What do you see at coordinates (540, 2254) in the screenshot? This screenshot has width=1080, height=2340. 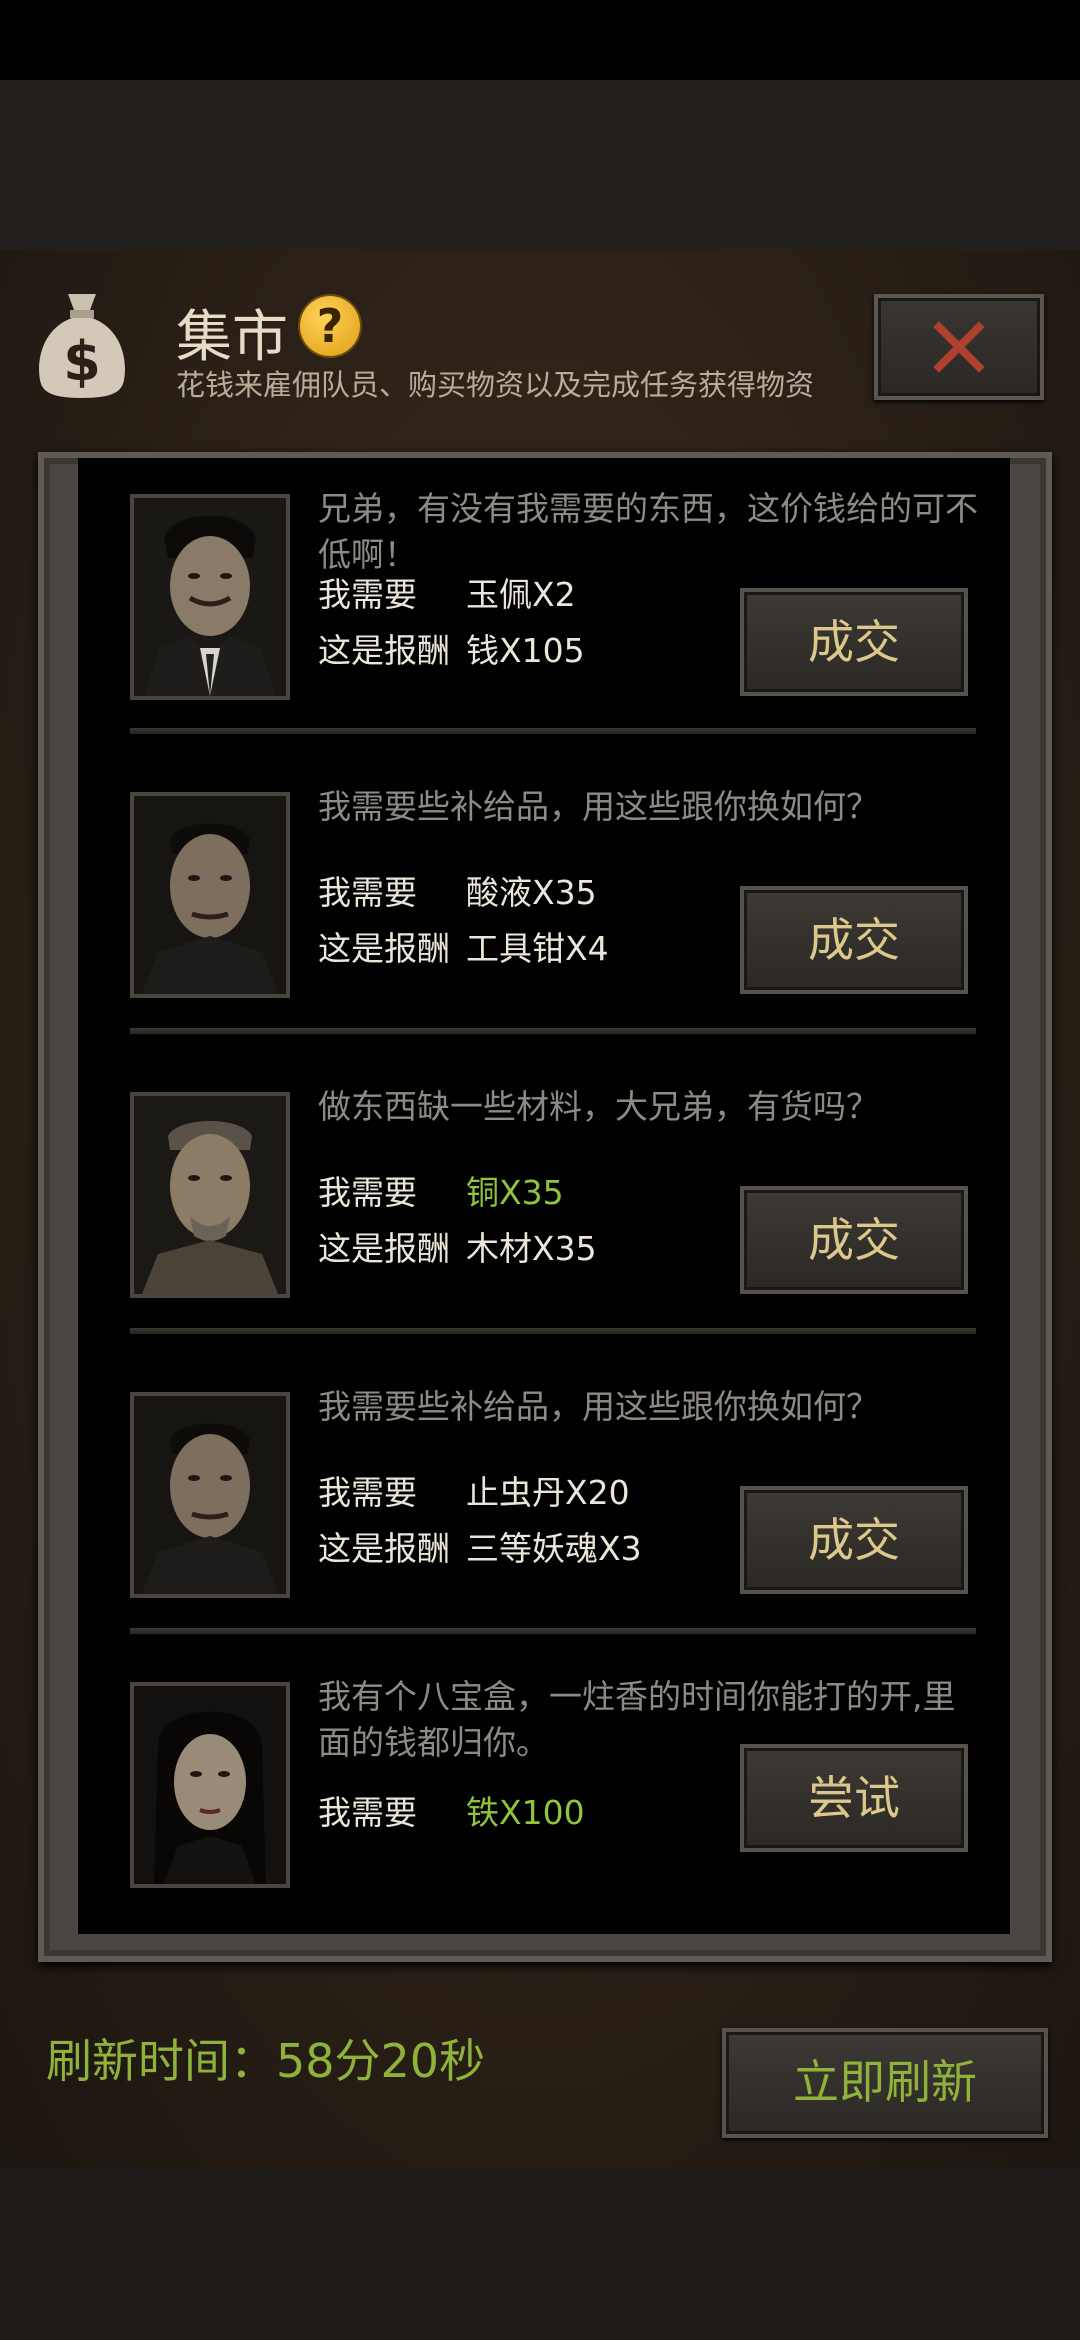 I see `background-overlay-bottom` at bounding box center [540, 2254].